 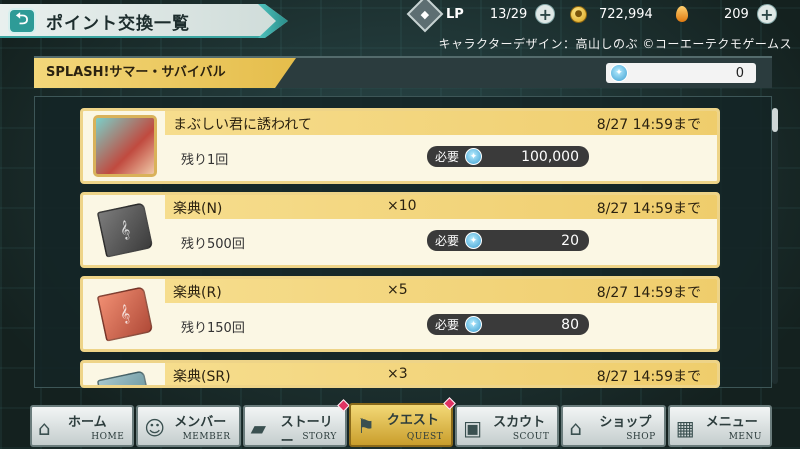 What do you see at coordinates (87, 422) in the screenshot?
I see `nav-label: ホーム` at bounding box center [87, 422].